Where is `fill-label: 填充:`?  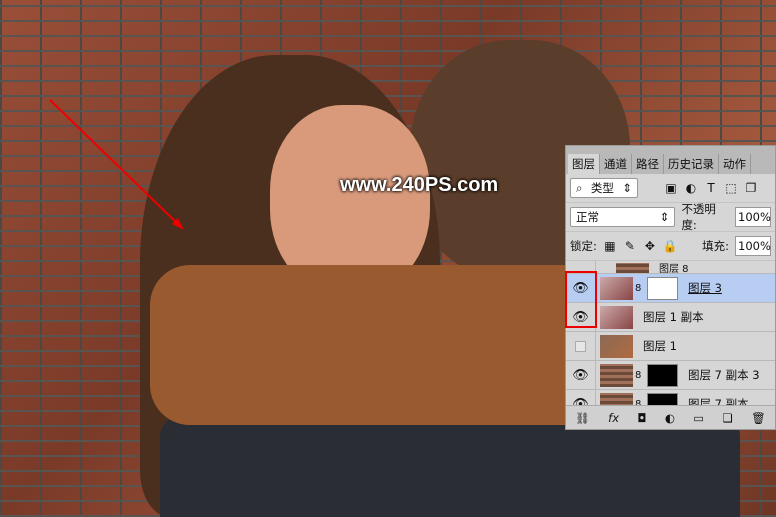
fill-label: 填充: is located at coordinates (715, 246).